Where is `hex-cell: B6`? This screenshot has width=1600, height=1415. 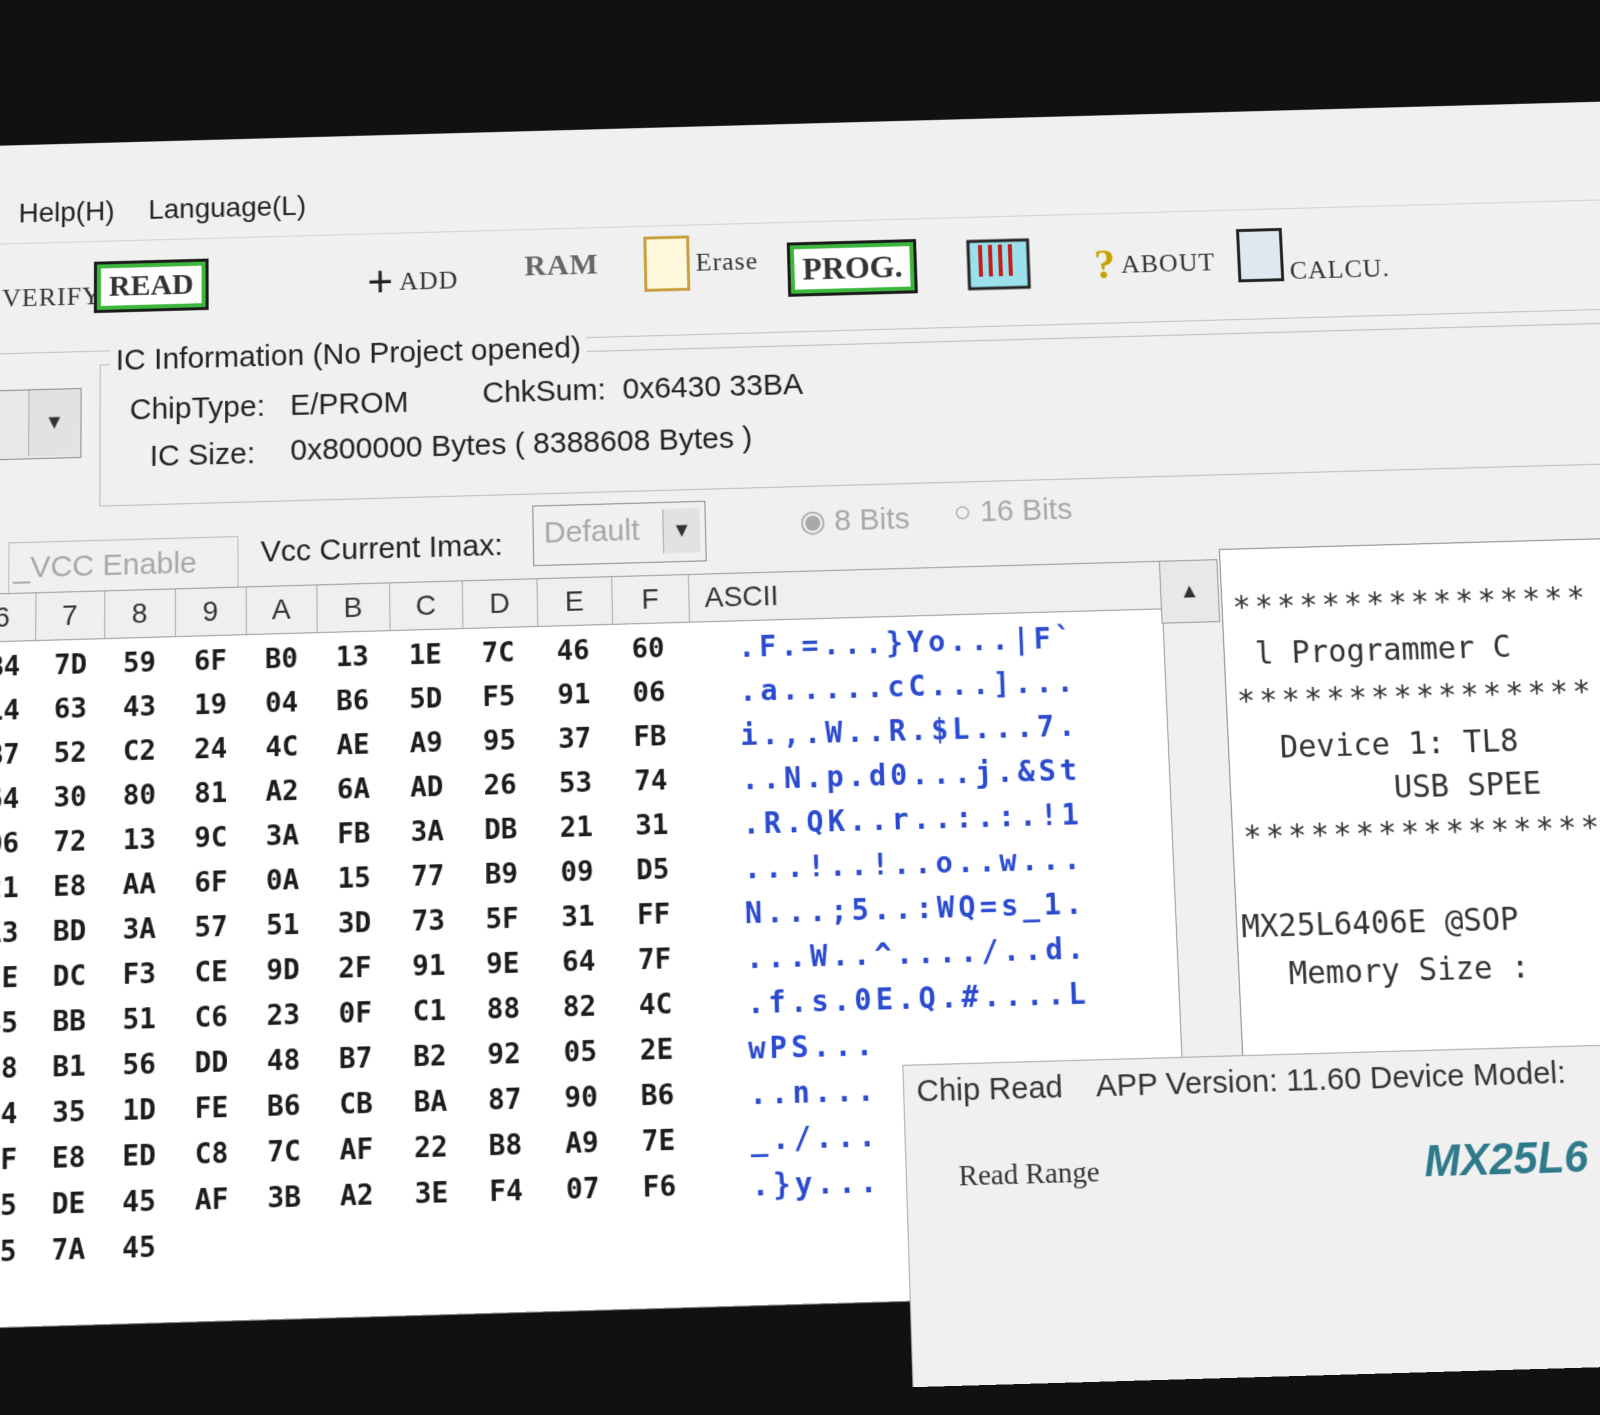
hex-cell: B6 is located at coordinates (657, 1095).